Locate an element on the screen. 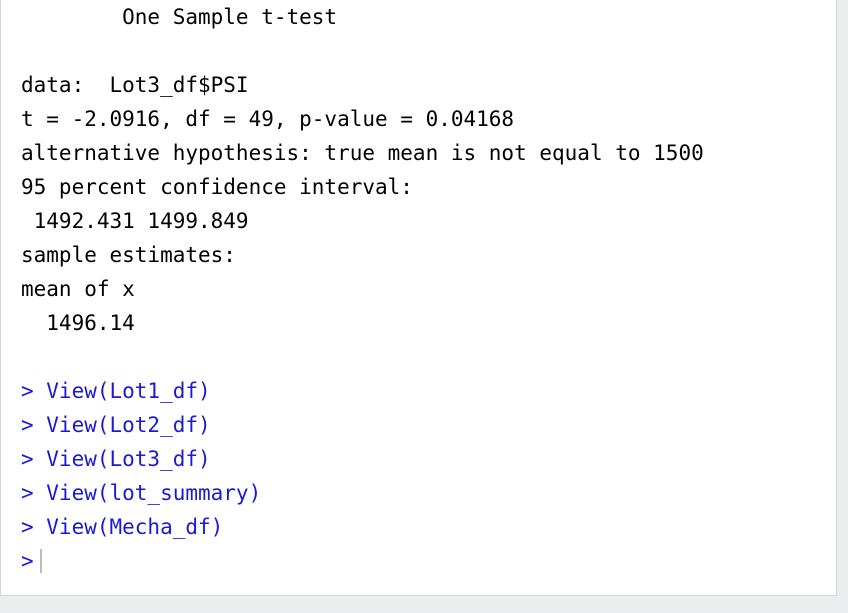 The width and height of the screenshot is (848, 613). history-command: > View(Lot2_df) is located at coordinates (116, 425).